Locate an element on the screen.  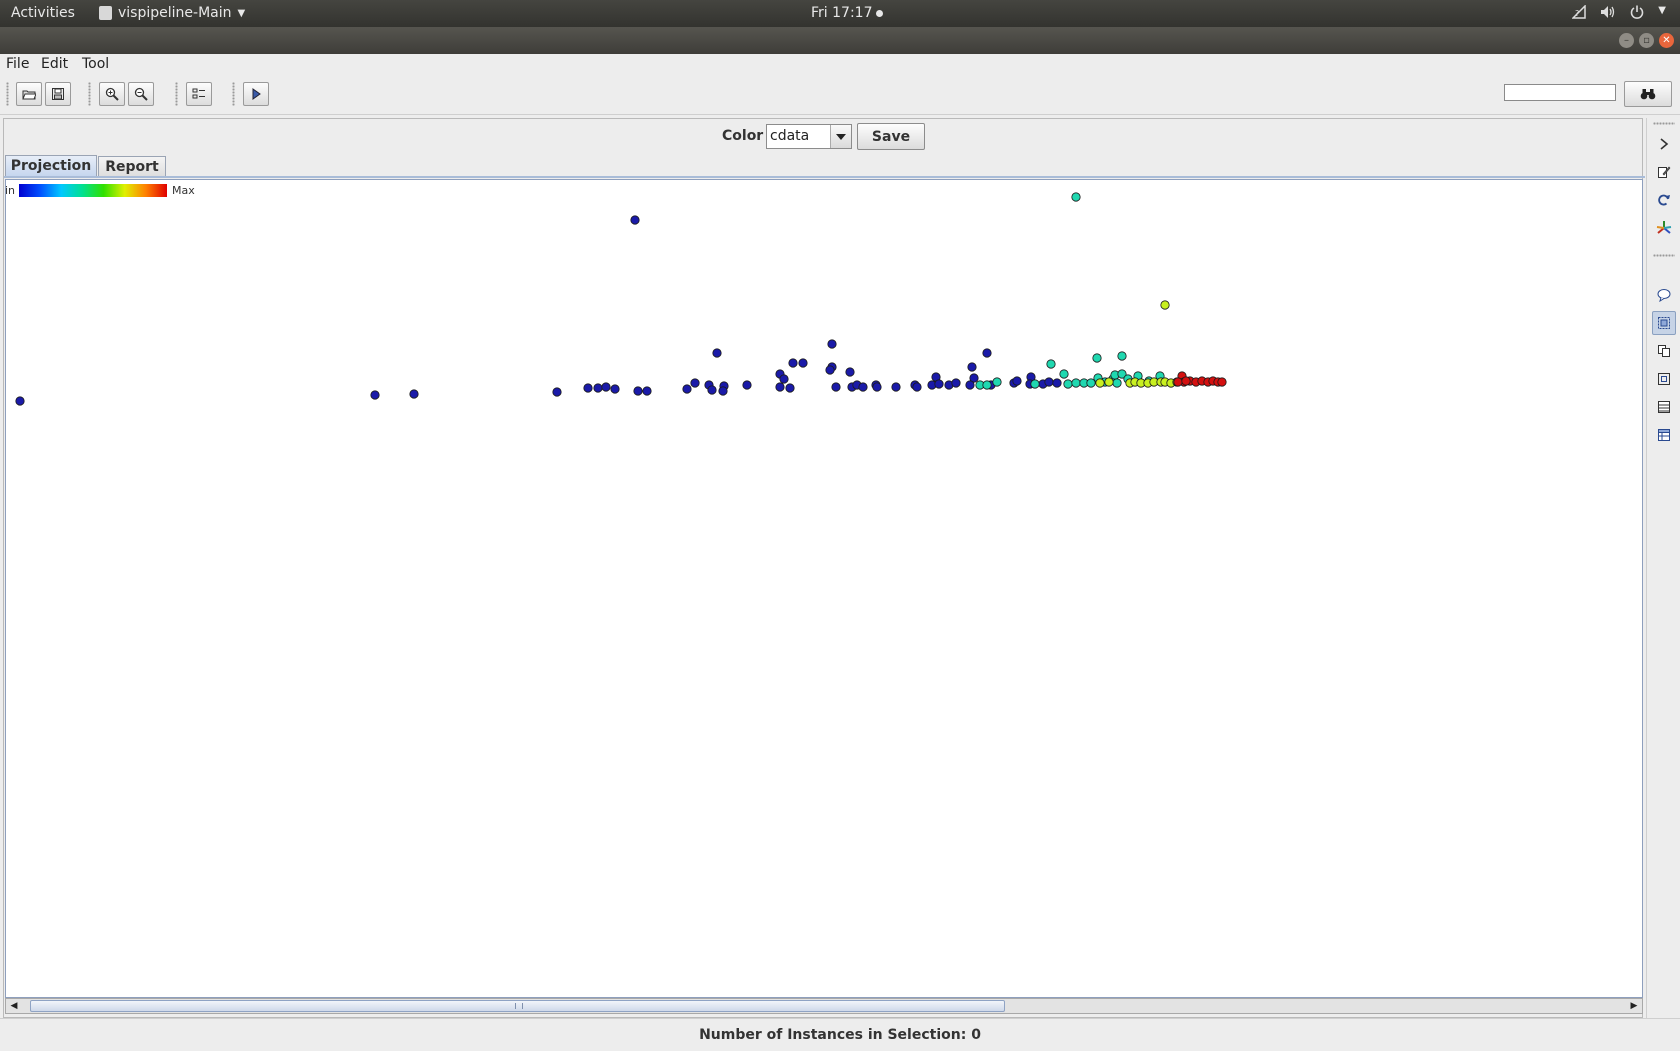
arrow-right-icon is located at coordinates (1664, 144).